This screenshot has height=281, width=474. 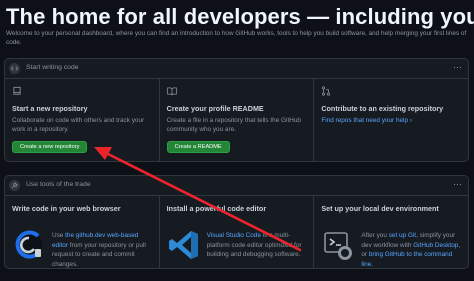 I want to click on find-repos-link-label: Find repos that need your help, so click(x=364, y=120).